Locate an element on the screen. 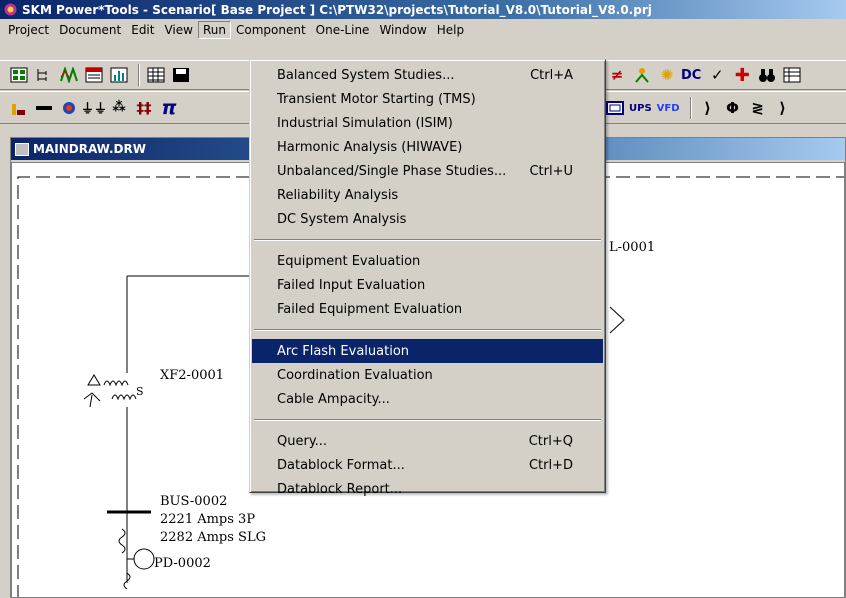  ups-button: UPS is located at coordinates (640, 108).